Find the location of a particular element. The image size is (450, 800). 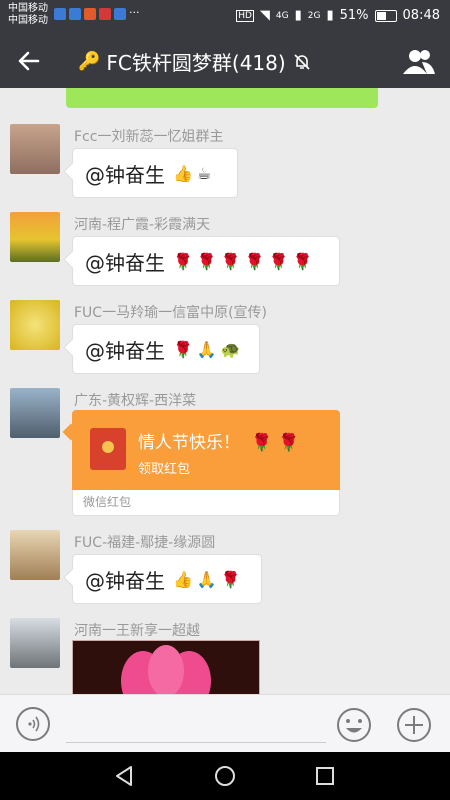

voice-input-button is located at coordinates (33, 724).